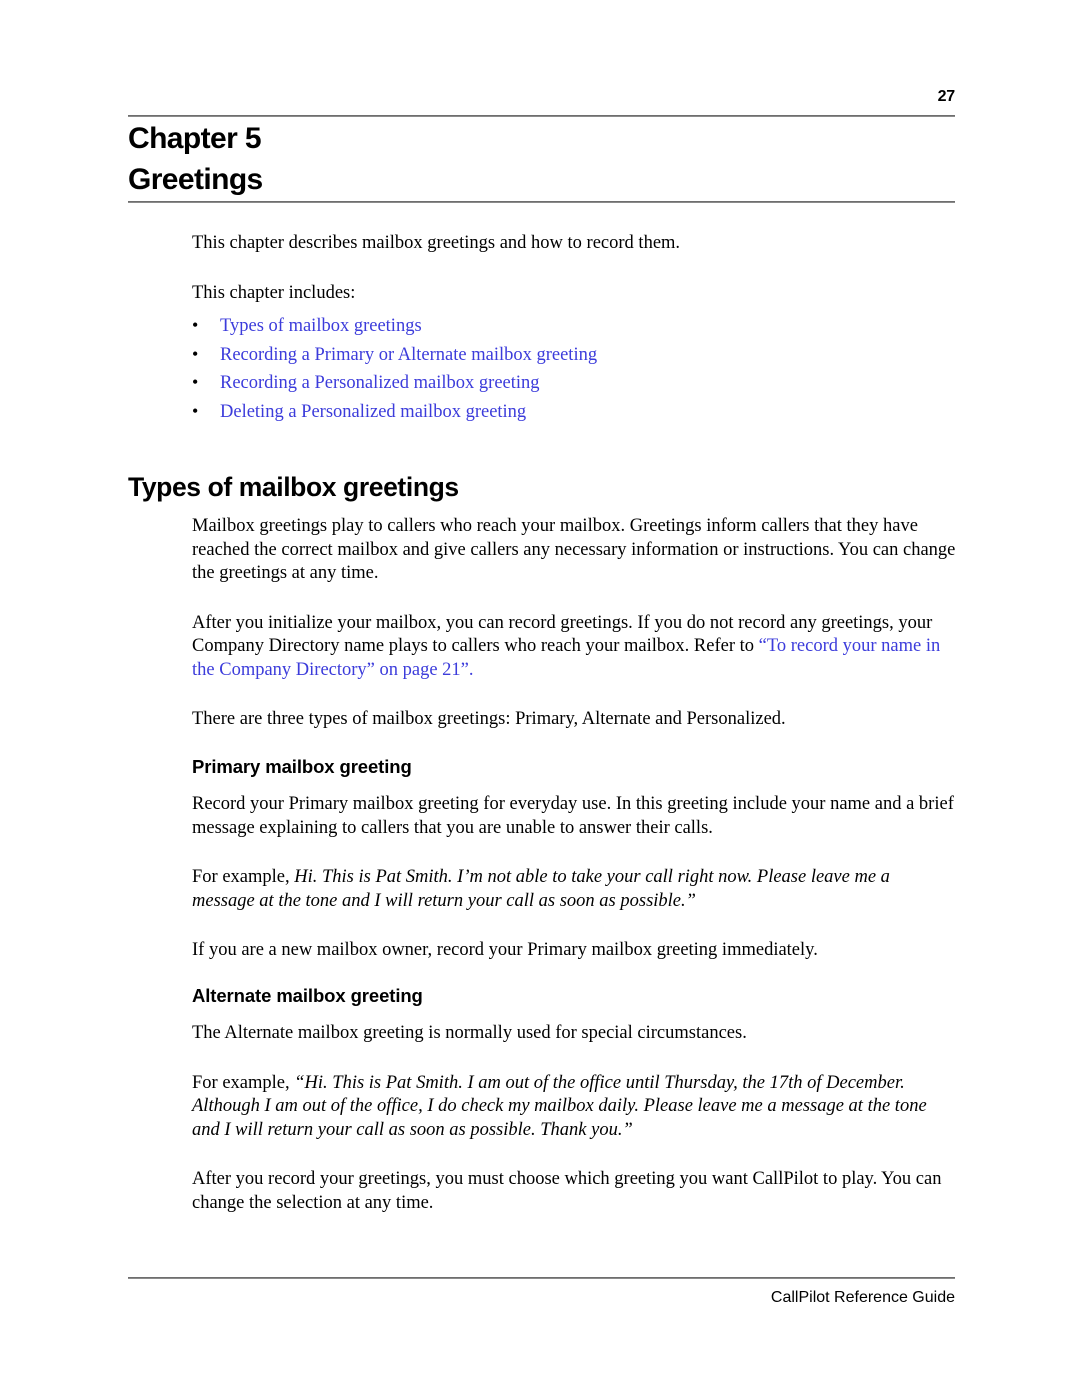  I want to click on link-types-of-mailbox-greetings: Types of mailbox greetings, so click(321, 326).